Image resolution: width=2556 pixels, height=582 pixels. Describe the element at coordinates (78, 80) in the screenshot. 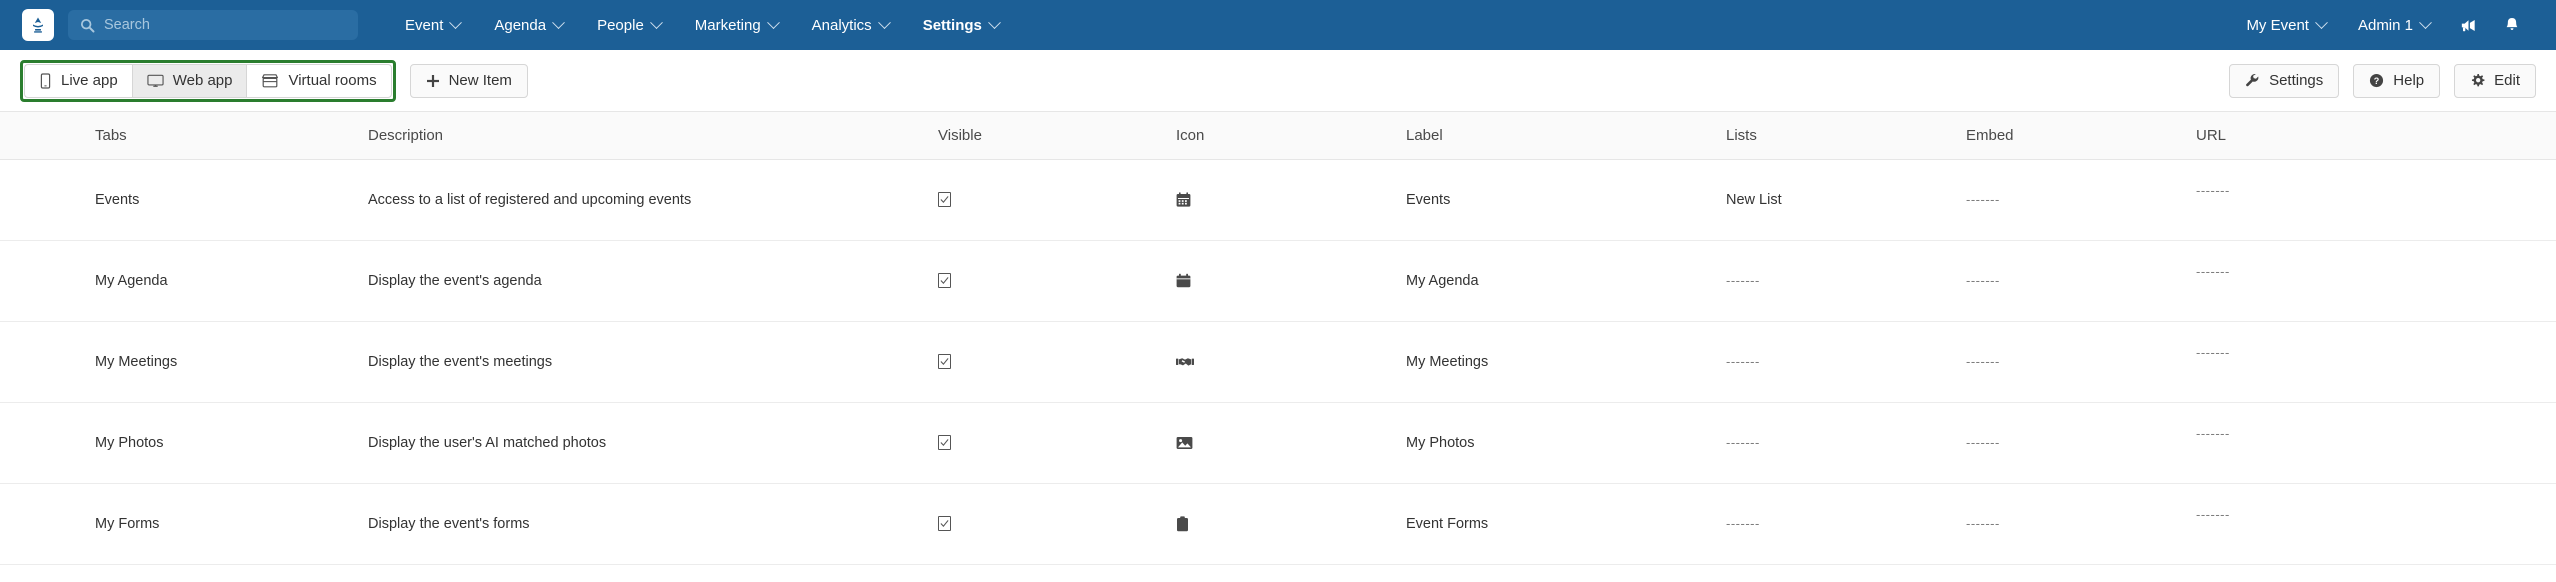

I see `app-switch-live-app: Live app` at that location.